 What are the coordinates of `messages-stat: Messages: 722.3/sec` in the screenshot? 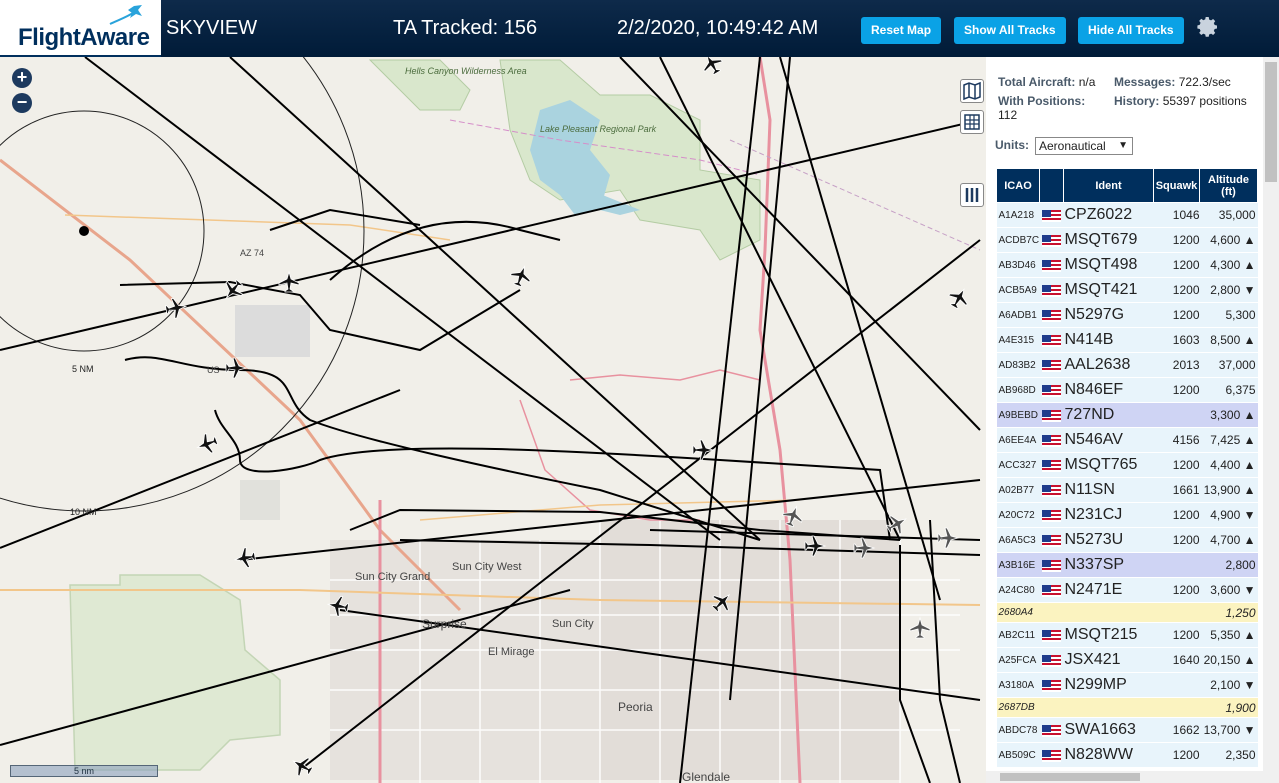 It's located at (1172, 82).